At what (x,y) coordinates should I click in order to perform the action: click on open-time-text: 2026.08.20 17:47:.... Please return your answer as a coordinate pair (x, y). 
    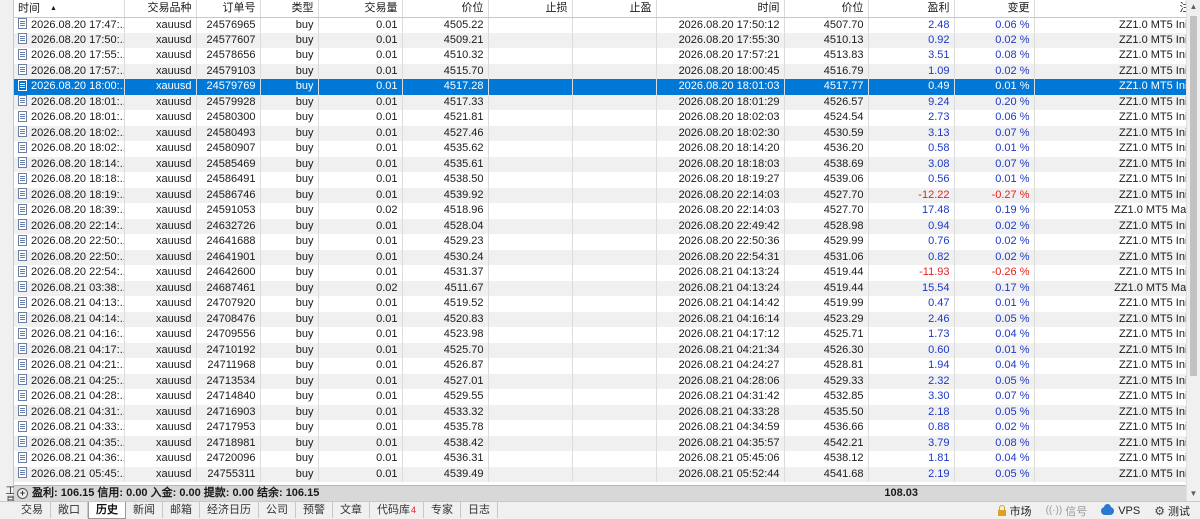
    Looking at the image, I should click on (77, 24).